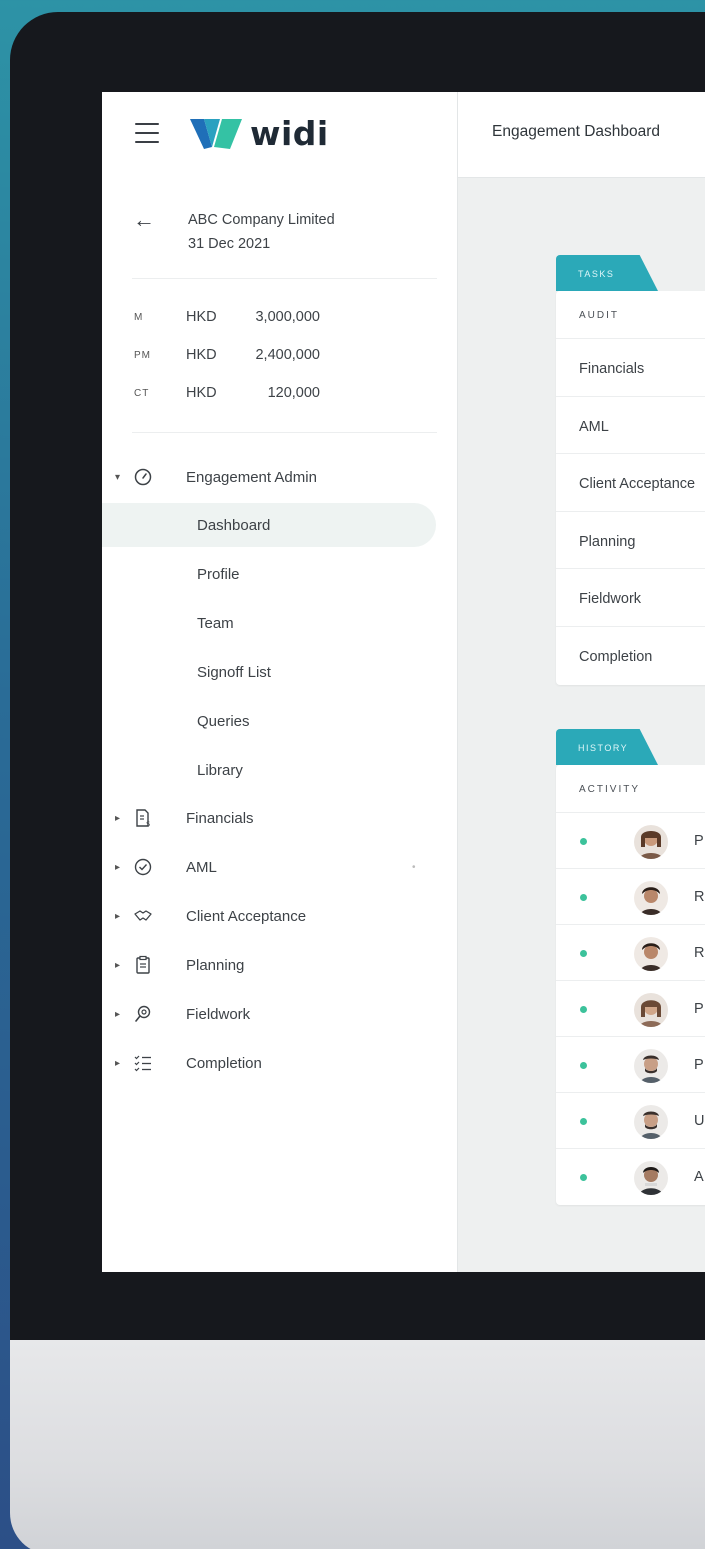 The width and height of the screenshot is (705, 1549). I want to click on task-row: Planning, so click(630, 541).